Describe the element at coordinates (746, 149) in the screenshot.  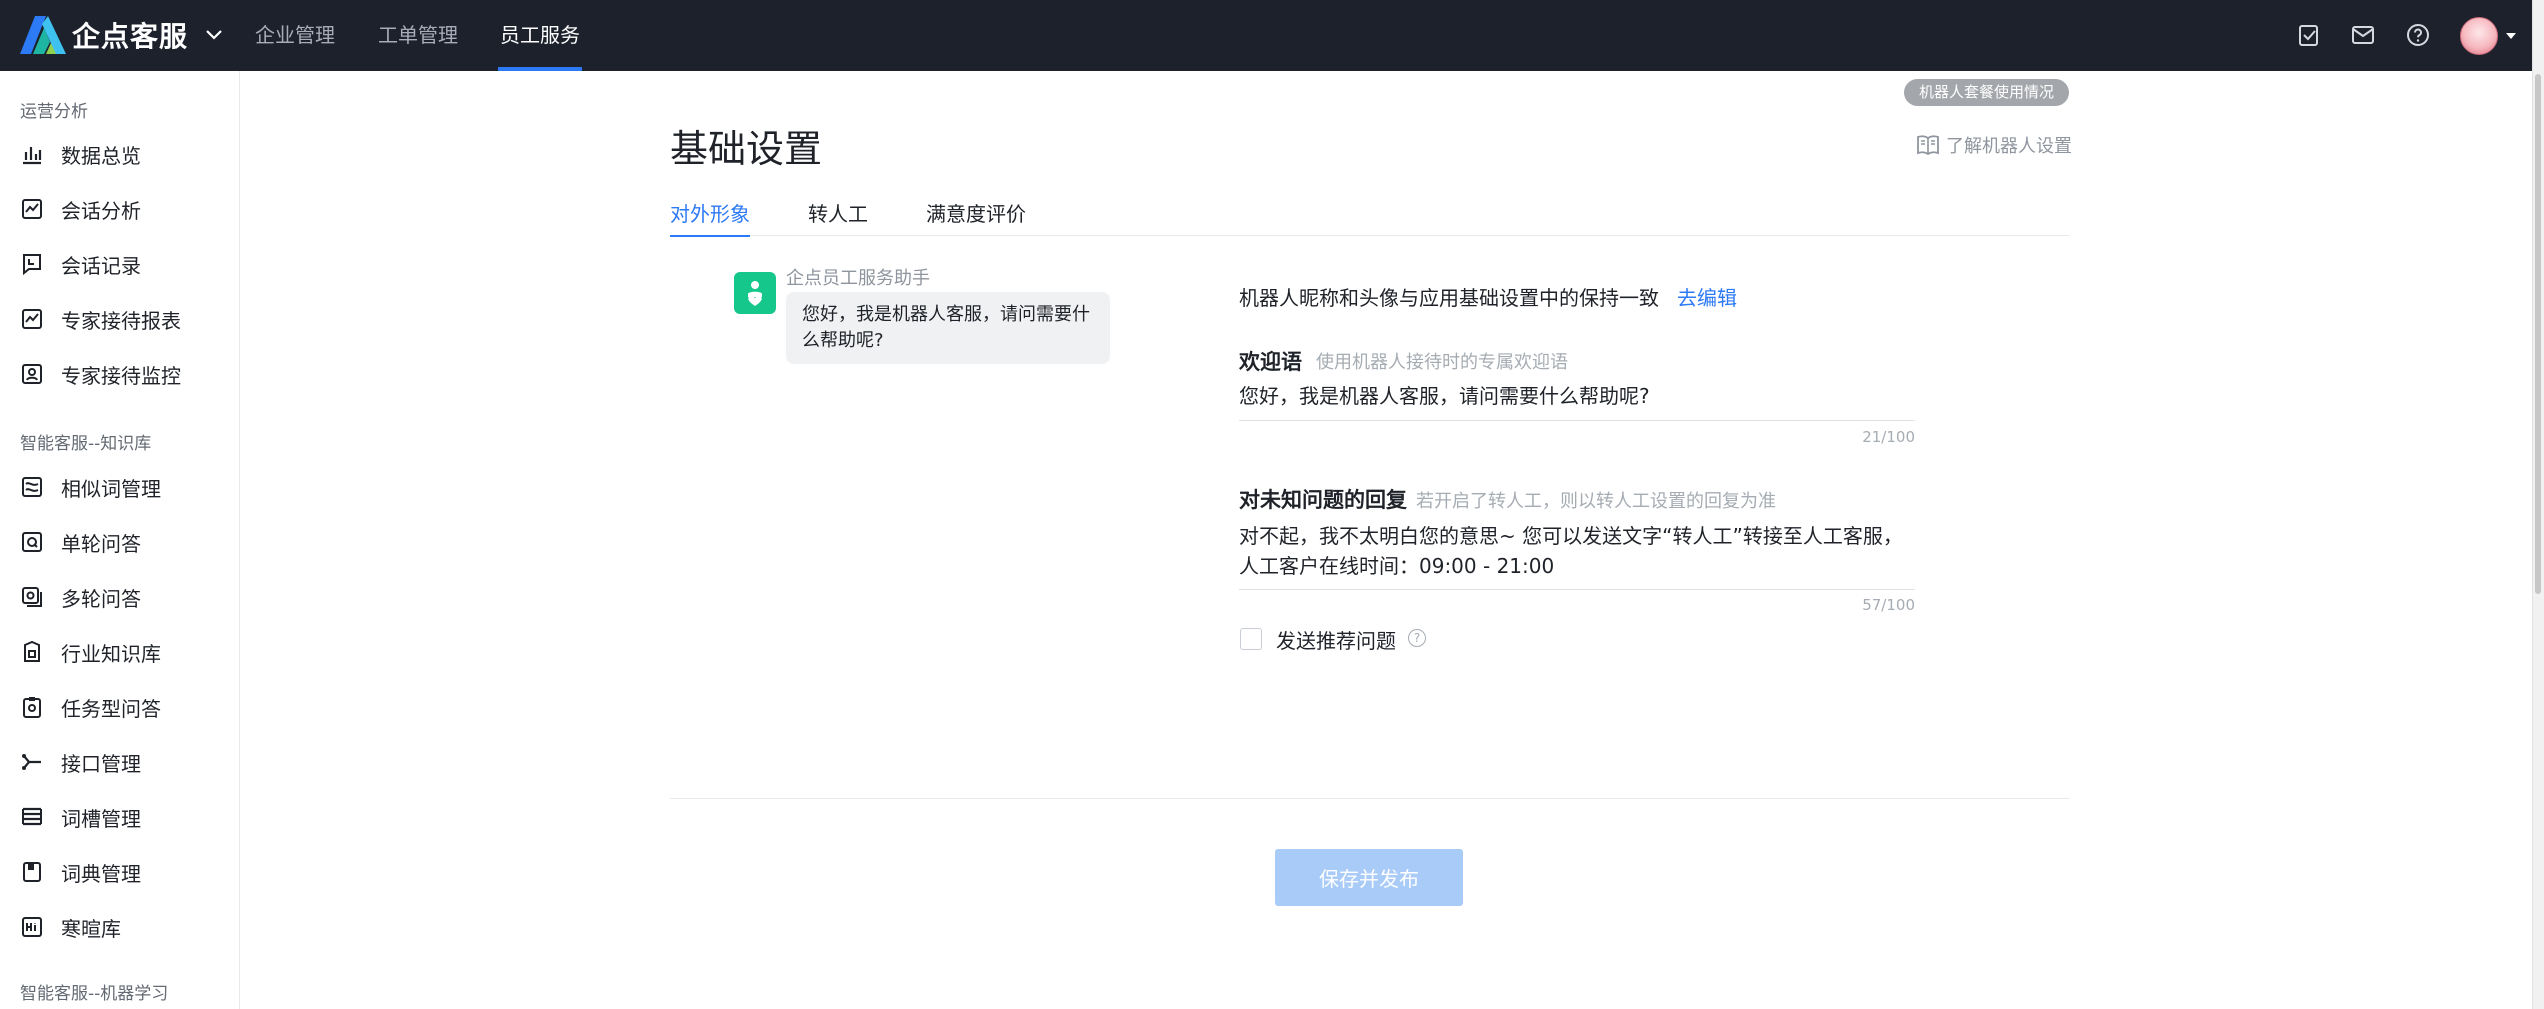
I see `page-title: 基础设置` at that location.